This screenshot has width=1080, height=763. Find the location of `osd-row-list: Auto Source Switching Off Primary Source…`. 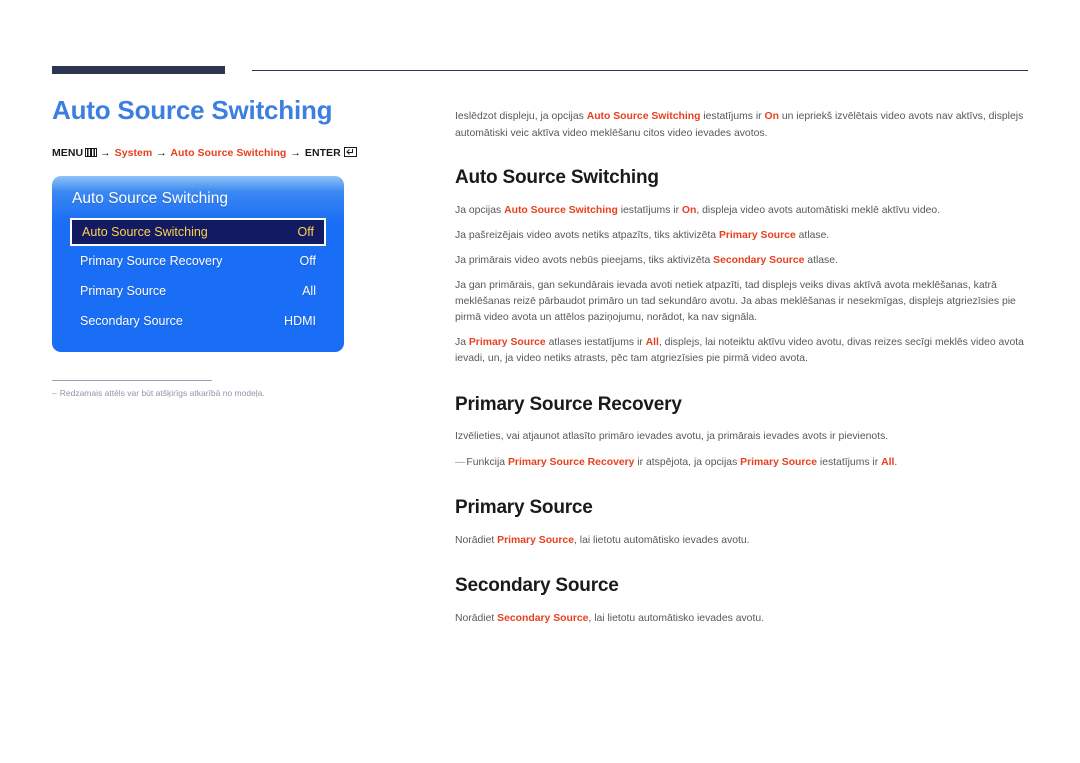

osd-row-list: Auto Source Switching Off Primary Source… is located at coordinates (198, 276).